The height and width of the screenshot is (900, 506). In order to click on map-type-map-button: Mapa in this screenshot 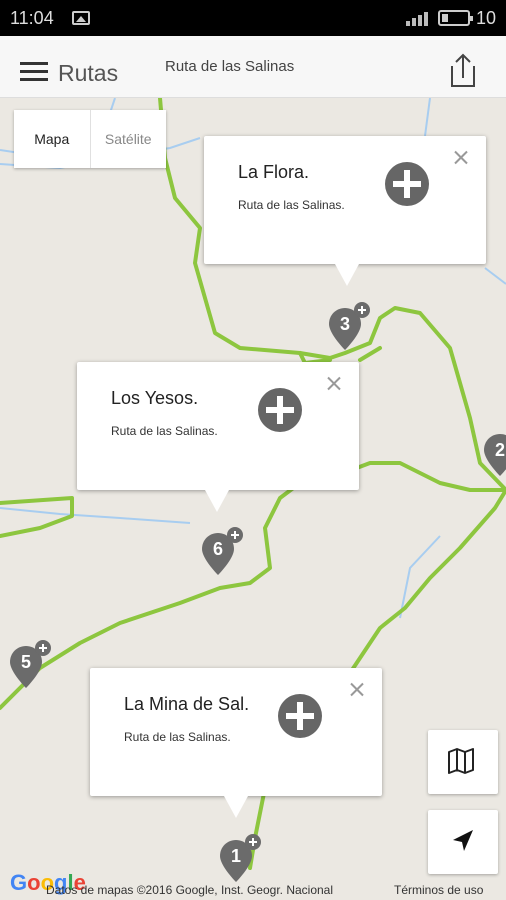, I will do `click(52, 139)`.